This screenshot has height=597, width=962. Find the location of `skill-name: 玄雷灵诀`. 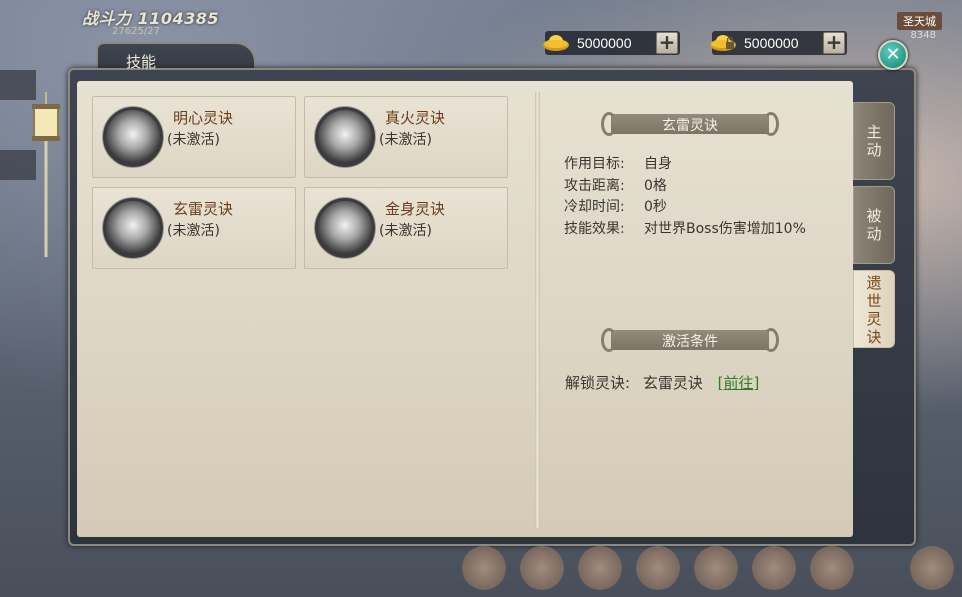

skill-name: 玄雷灵诀 is located at coordinates (203, 209).